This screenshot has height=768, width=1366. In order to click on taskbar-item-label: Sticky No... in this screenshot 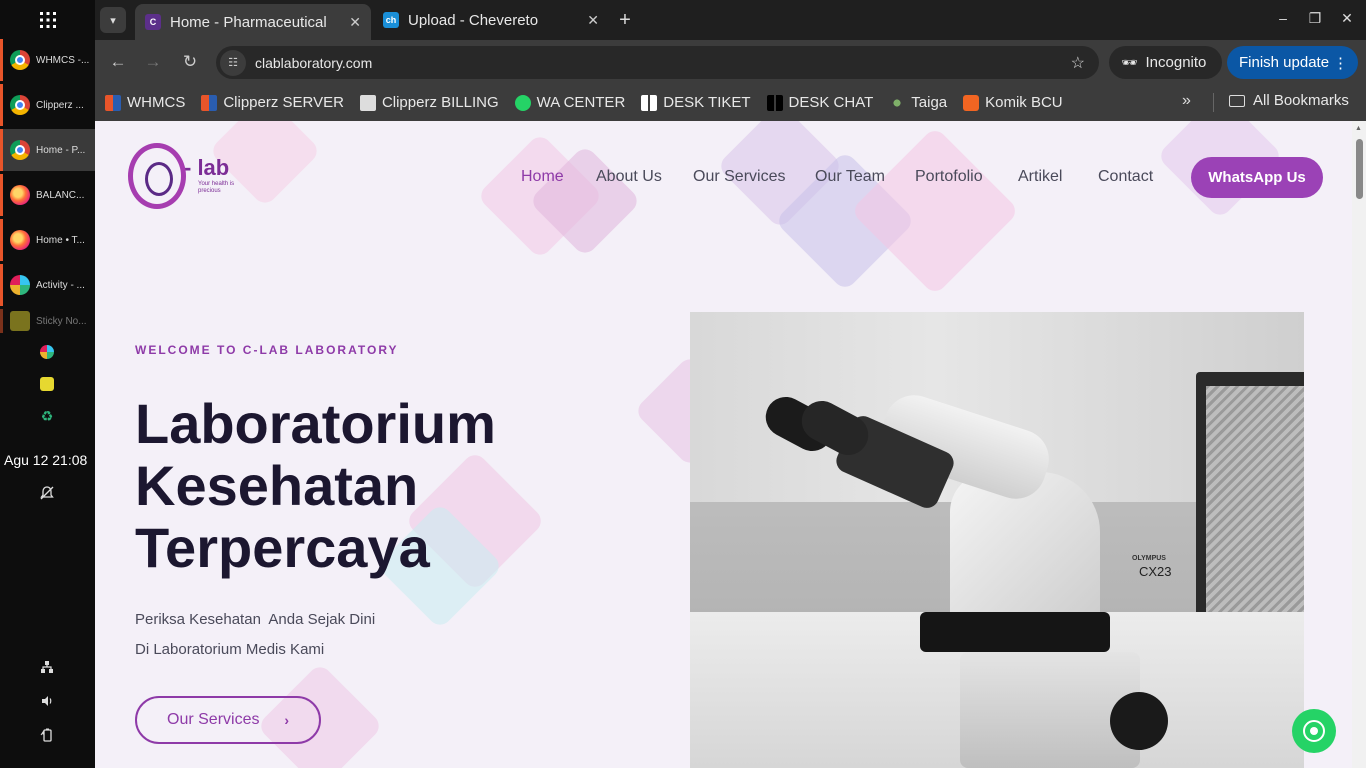, I will do `click(61, 321)`.